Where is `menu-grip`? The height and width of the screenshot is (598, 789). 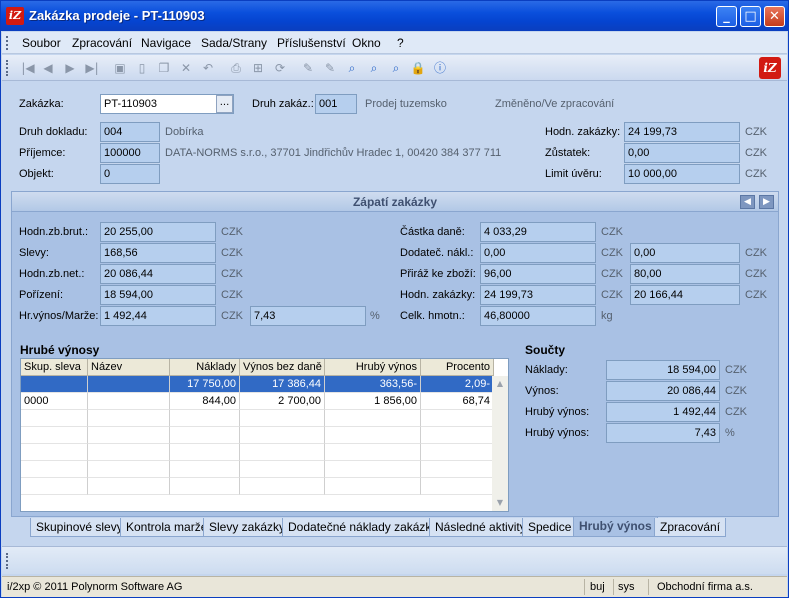
menu-grip is located at coordinates (7, 43).